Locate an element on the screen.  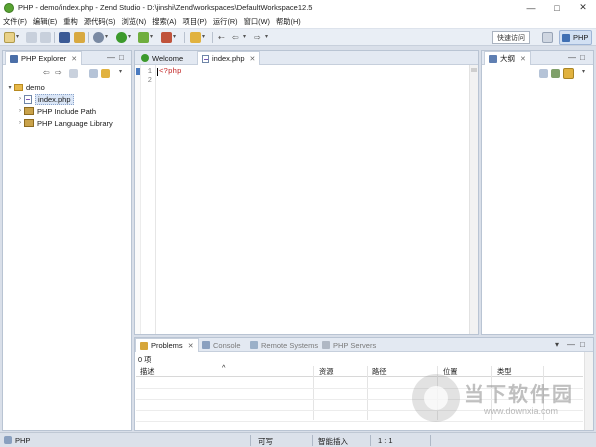
php-explorer-tabbar: PHP Explorer ✕ — □ is located at coordinates (67, 58).